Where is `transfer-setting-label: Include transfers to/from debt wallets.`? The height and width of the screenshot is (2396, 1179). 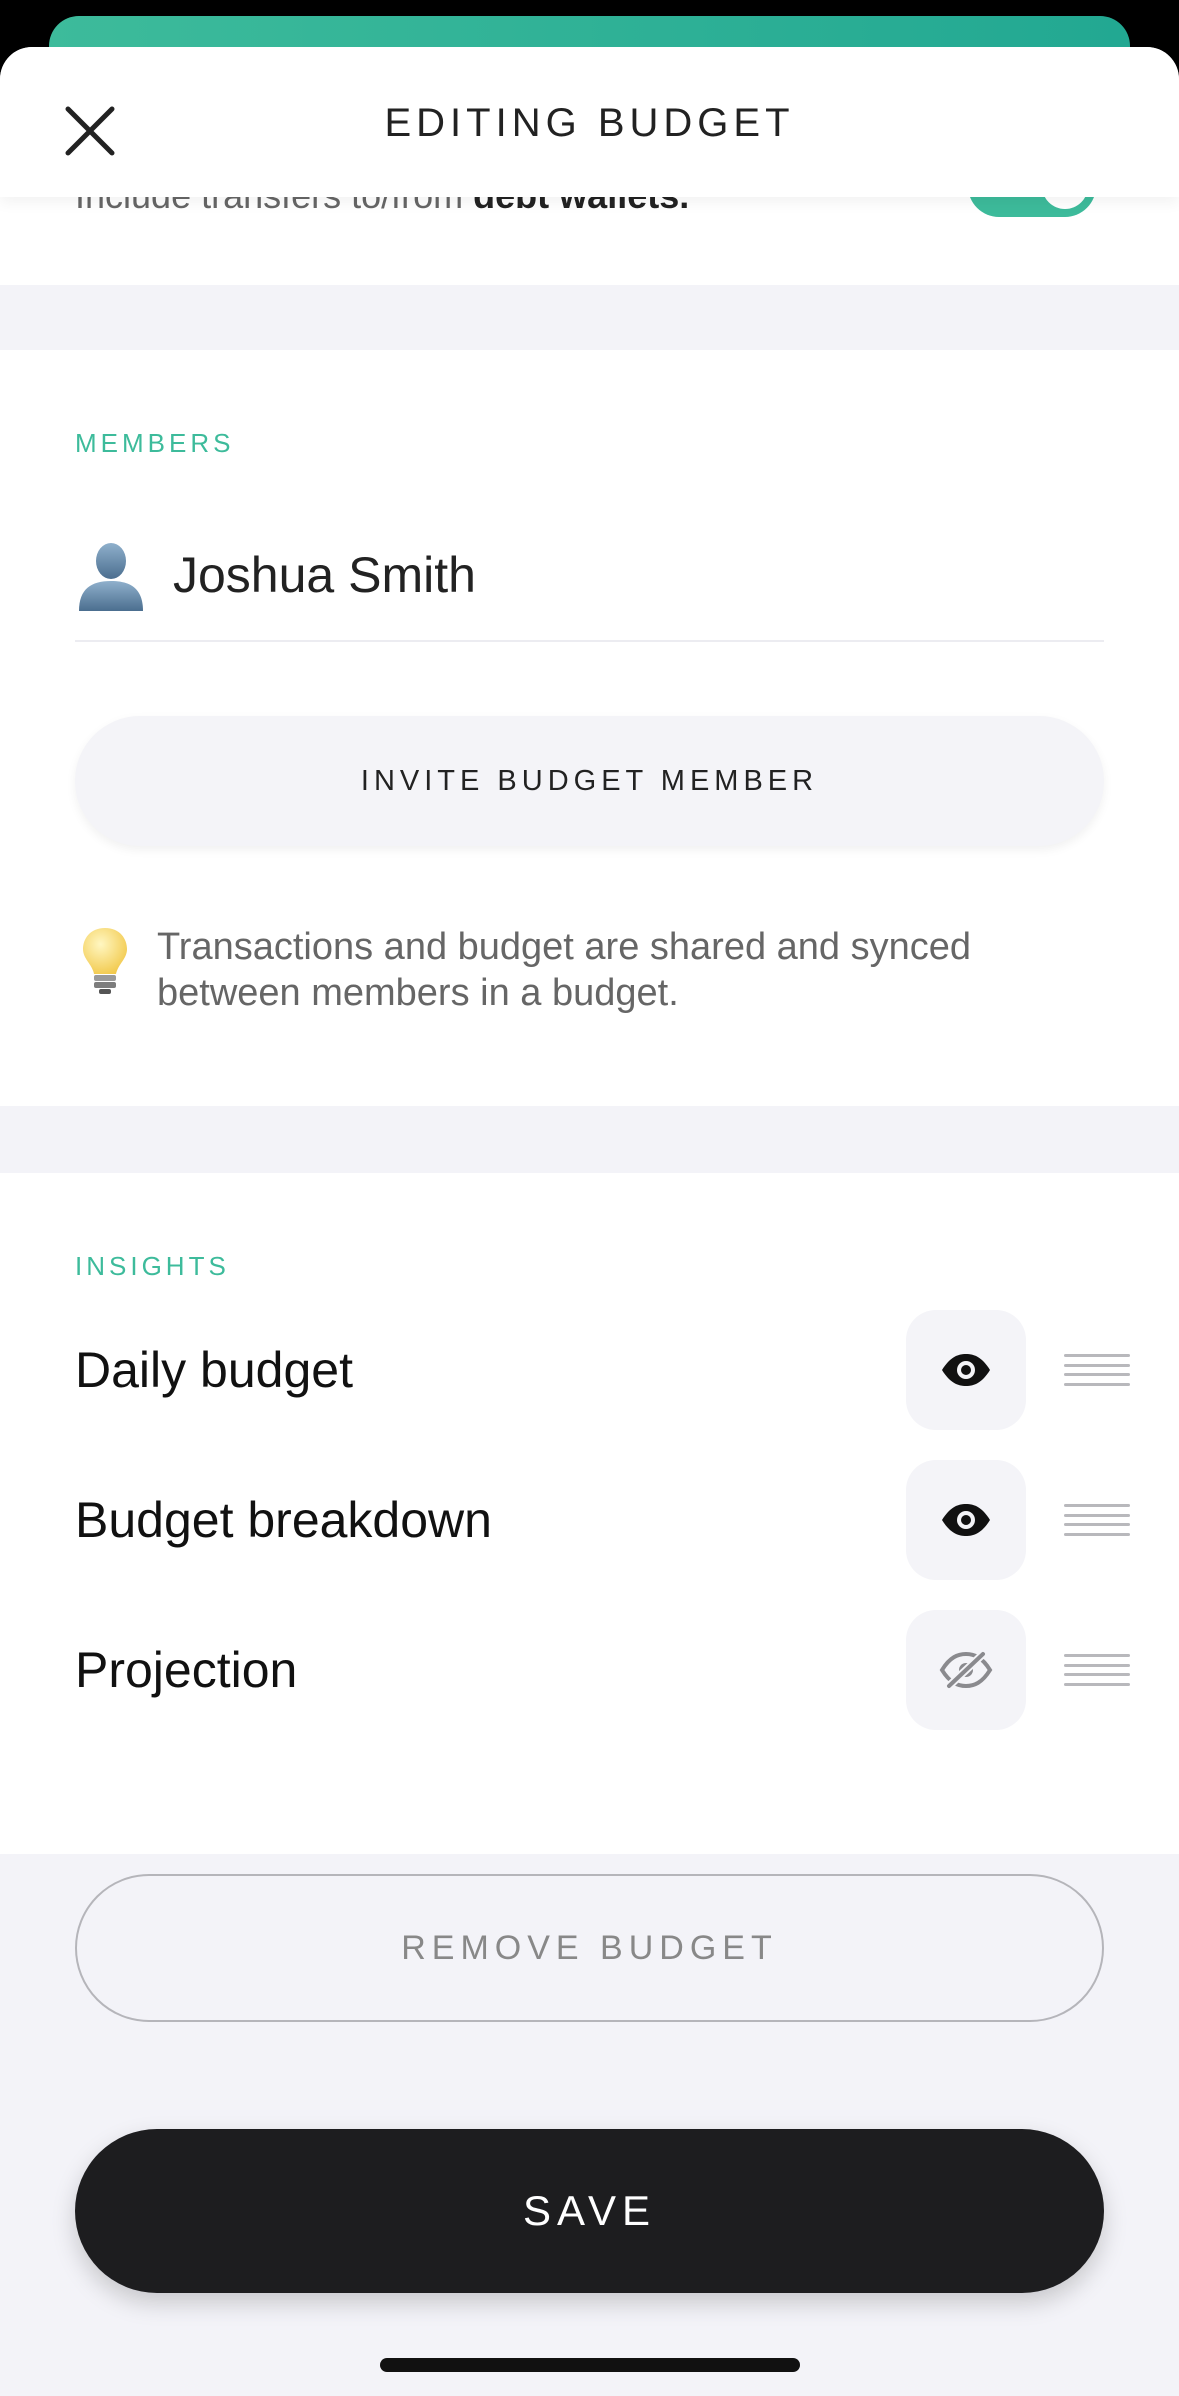 transfer-setting-label: Include transfers to/from debt wallets. is located at coordinates (382, 207).